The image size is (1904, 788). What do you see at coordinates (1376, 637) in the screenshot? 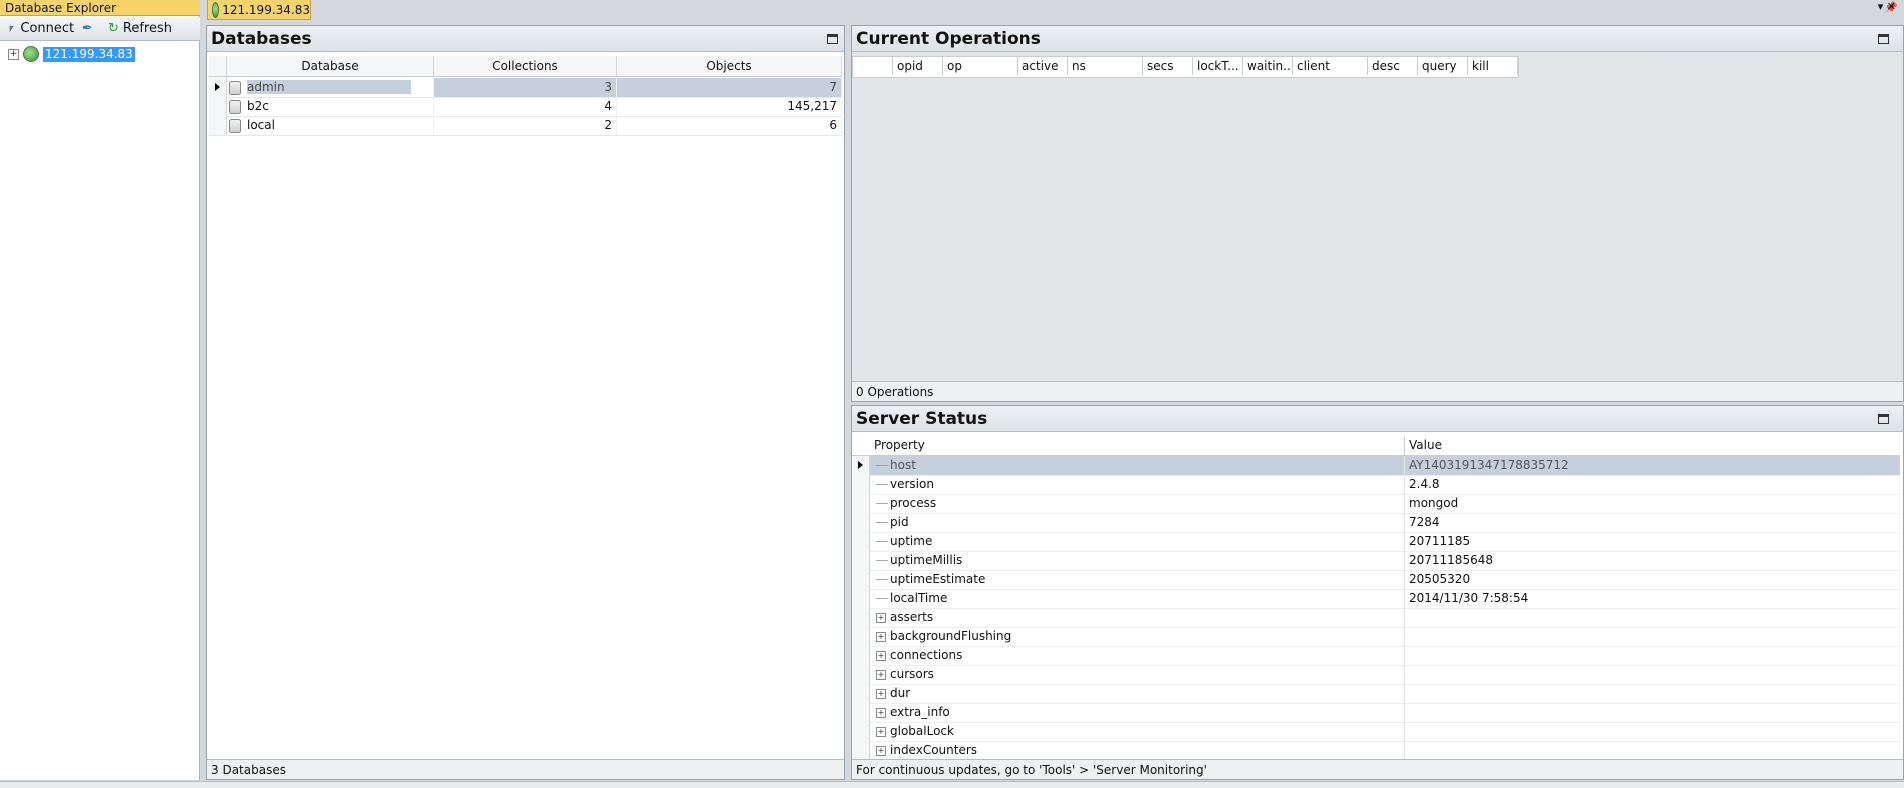
I see `table-row: + backgroundFlushing` at bounding box center [1376, 637].